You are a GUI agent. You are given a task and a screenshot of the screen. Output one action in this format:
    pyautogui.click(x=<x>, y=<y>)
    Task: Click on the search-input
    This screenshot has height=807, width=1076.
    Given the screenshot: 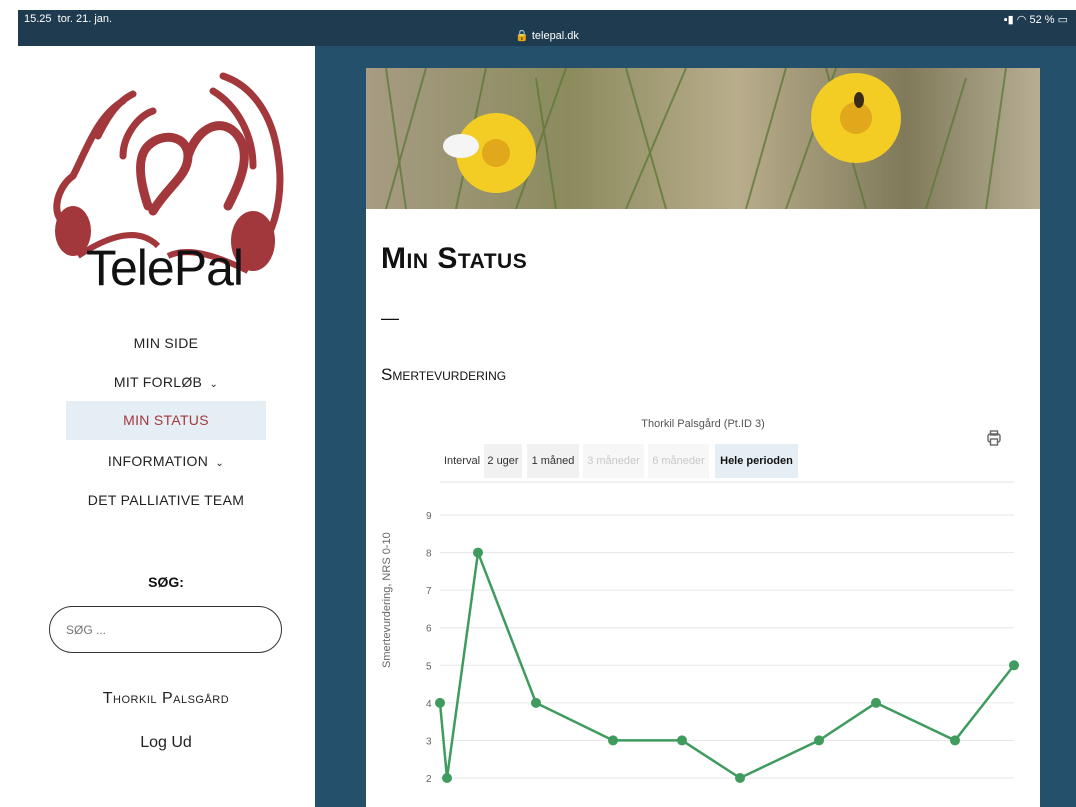 What is the action you would take?
    pyautogui.click(x=165, y=629)
    